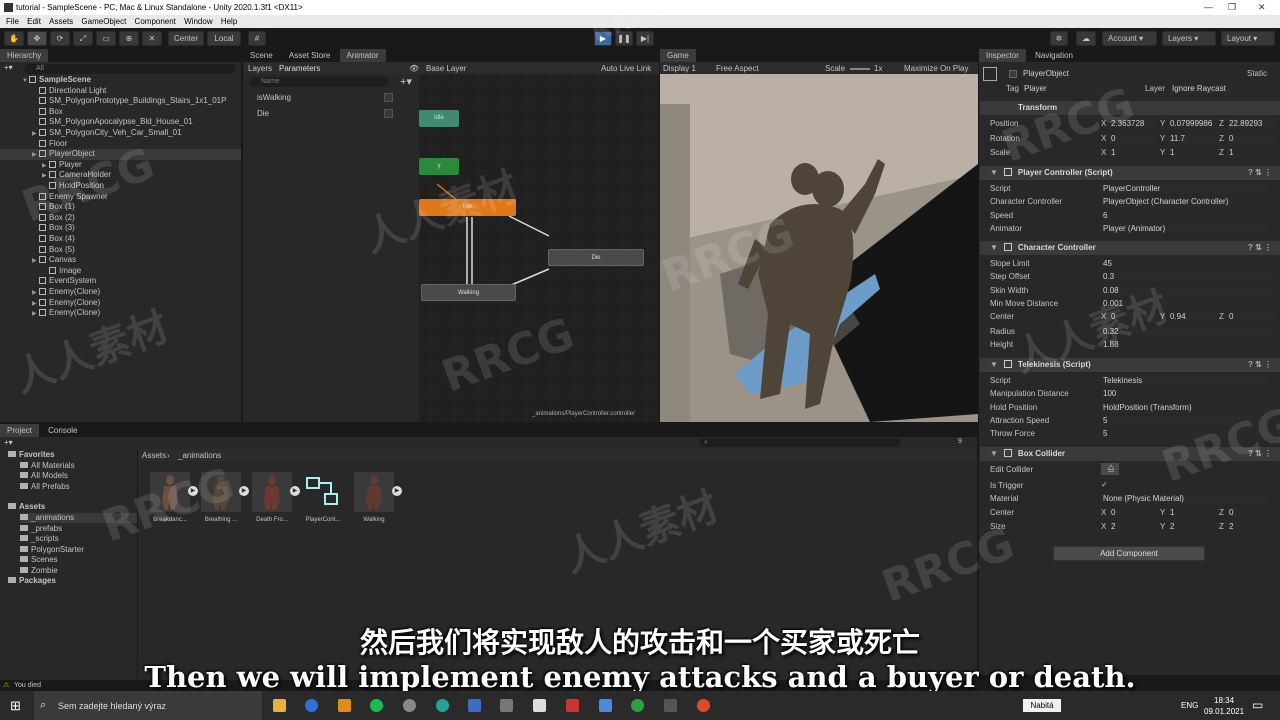  I want to click on hierarchy-item: ▶ CameraHolder, so click(120, 175).